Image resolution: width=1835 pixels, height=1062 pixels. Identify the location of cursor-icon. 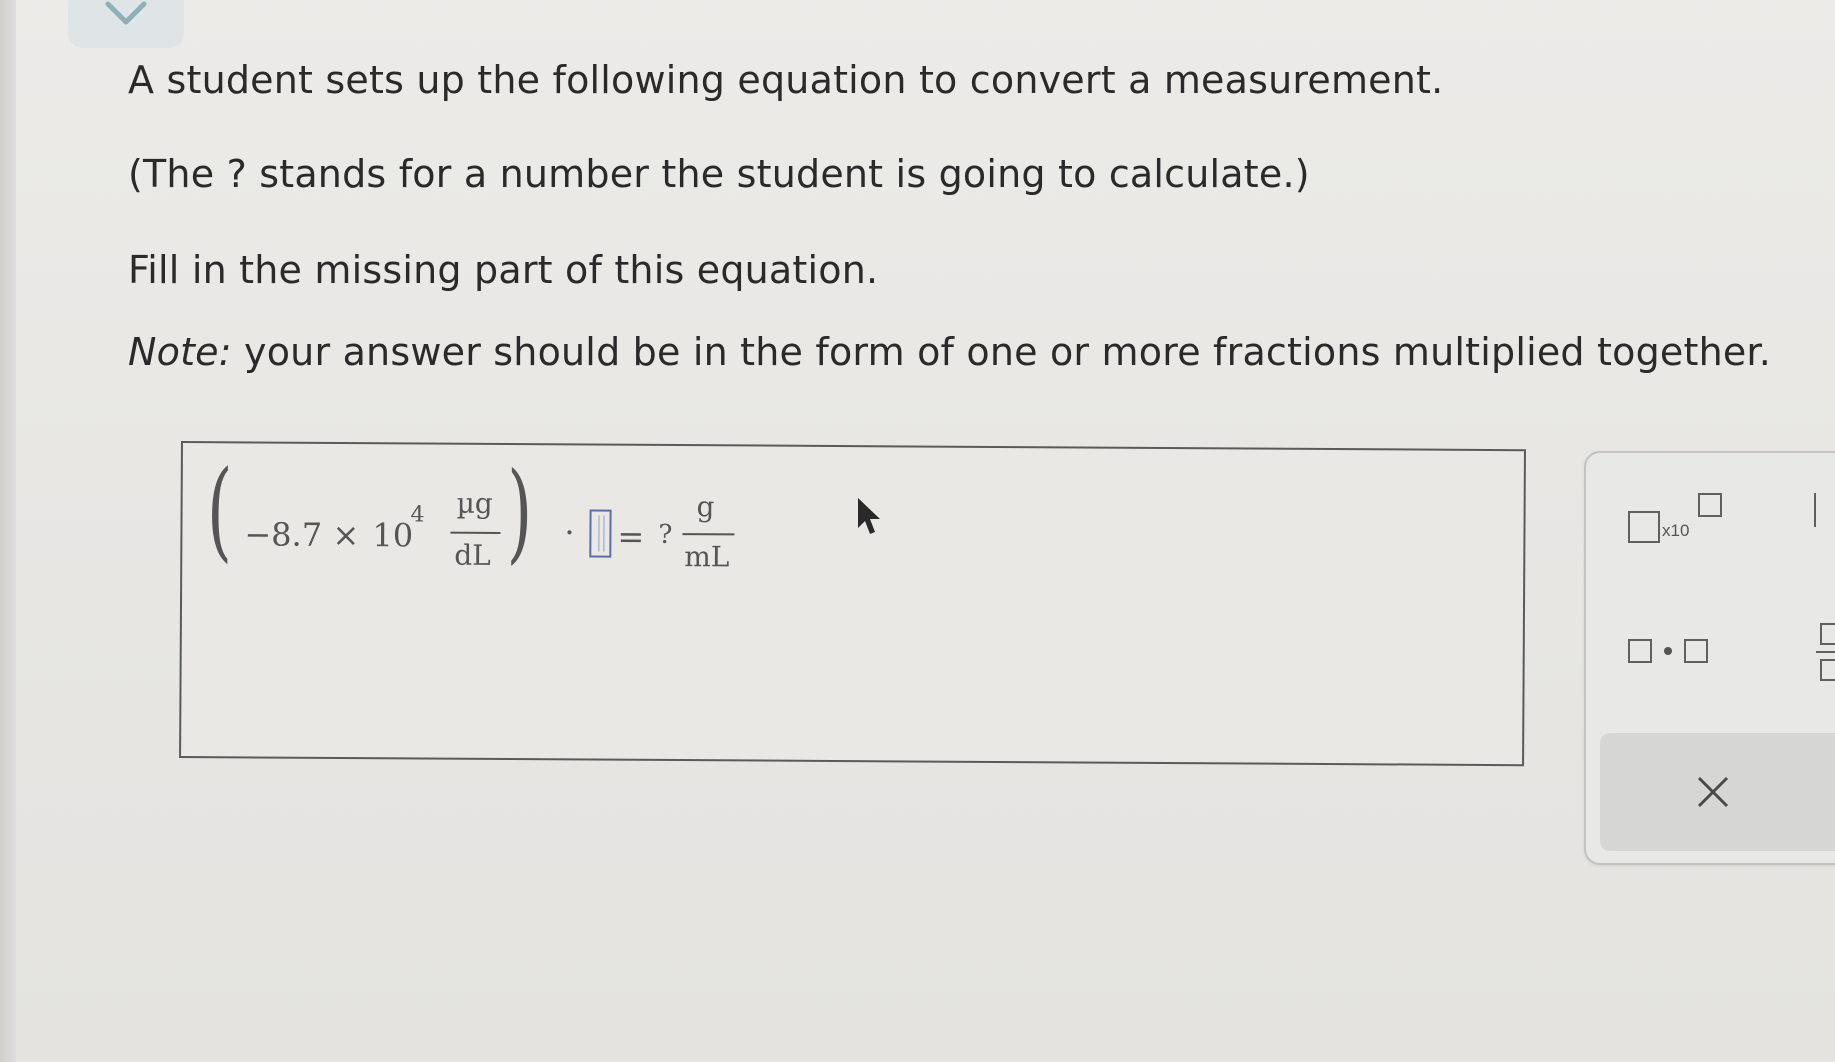
(869, 516).